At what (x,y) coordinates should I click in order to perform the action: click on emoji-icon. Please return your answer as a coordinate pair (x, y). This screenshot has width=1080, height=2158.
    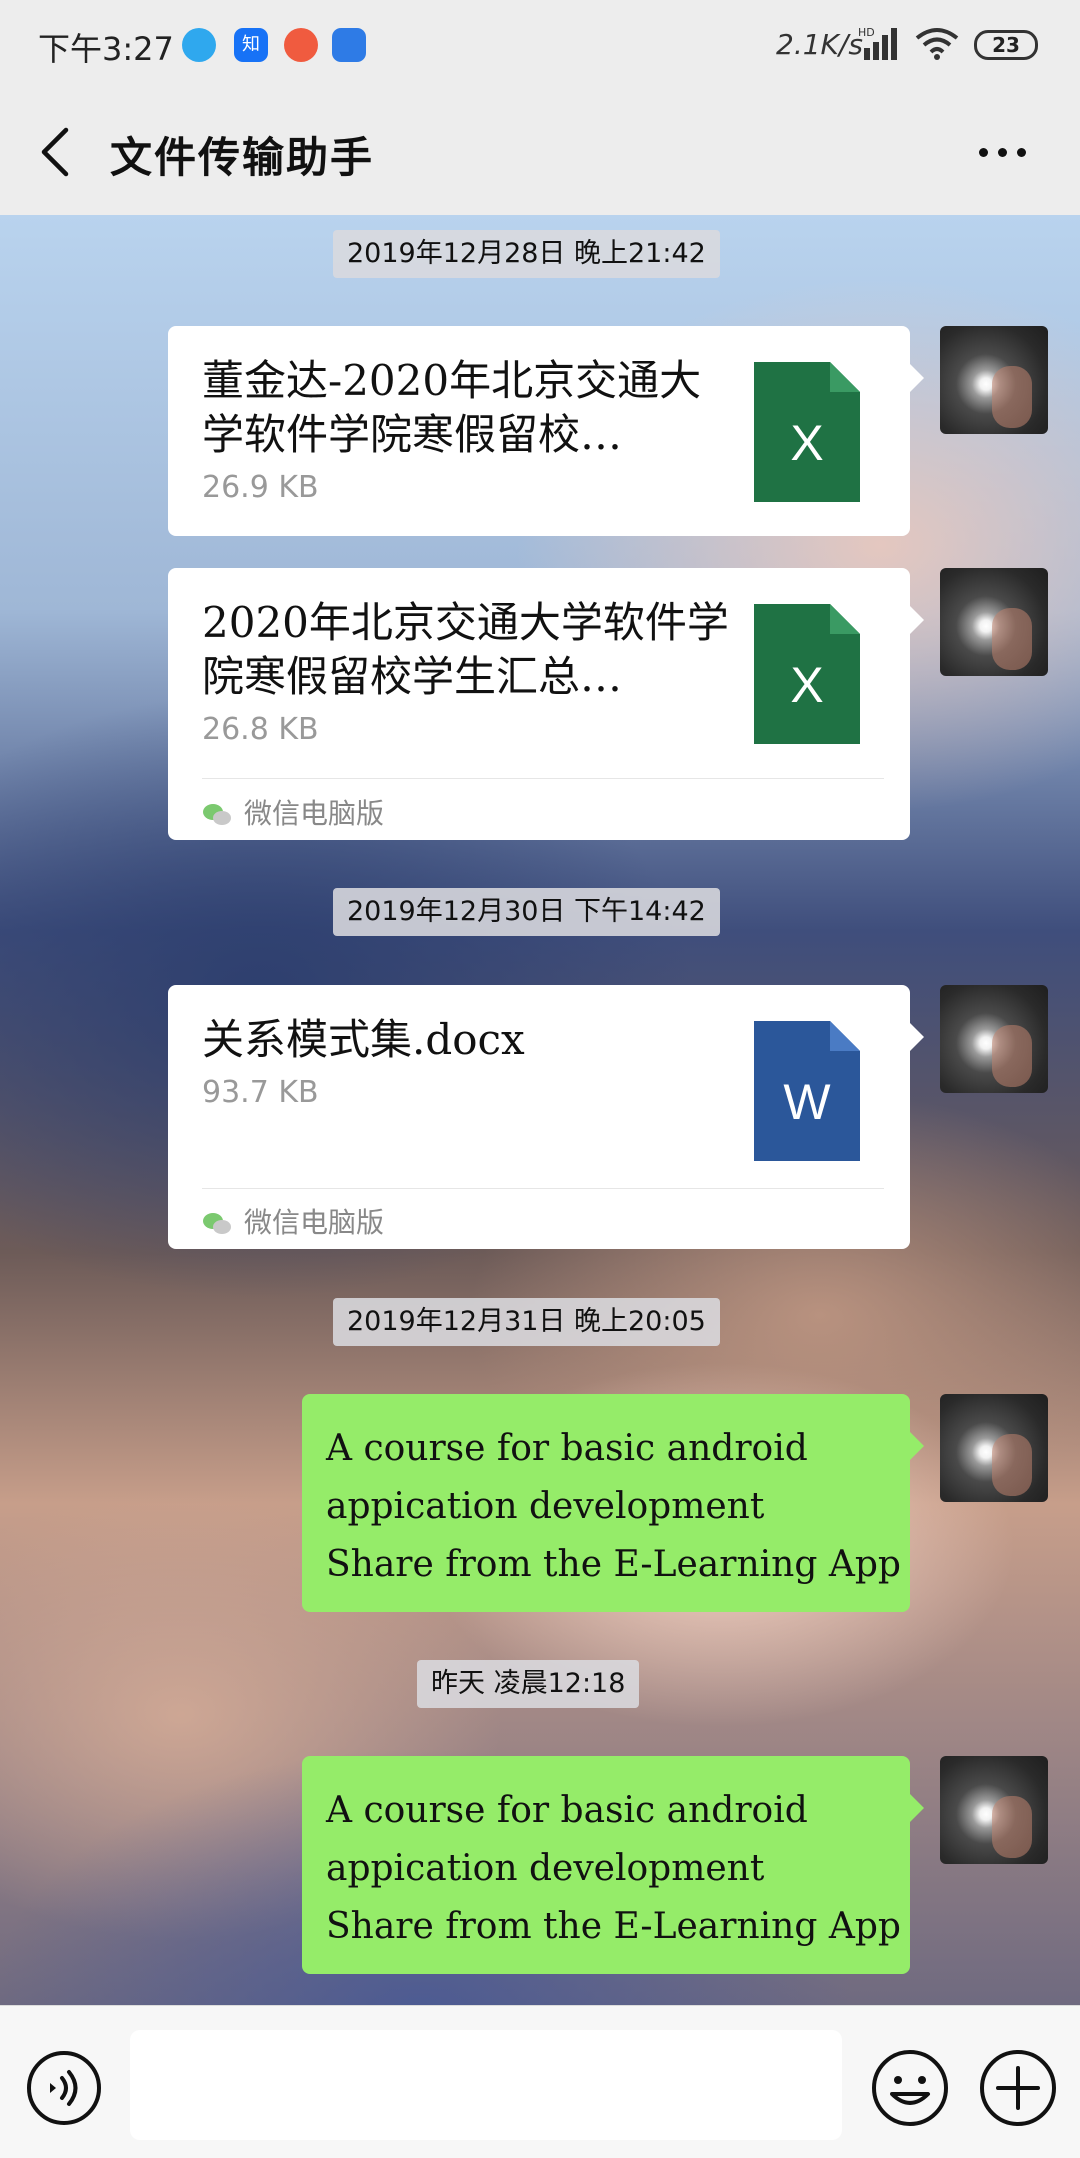
    Looking at the image, I should click on (910, 2088).